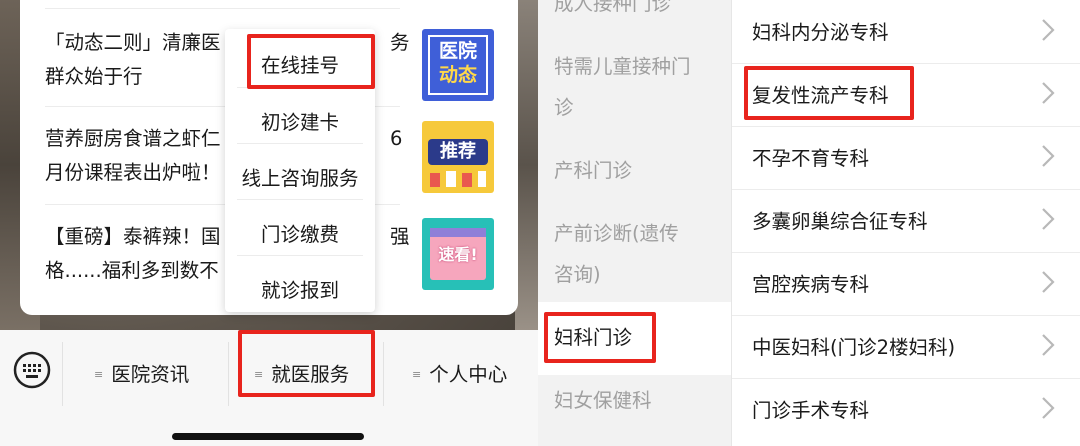 This screenshot has width=1080, height=446. I want to click on article-title-line: 营养厨房食谱之虾仁, so click(133, 138).